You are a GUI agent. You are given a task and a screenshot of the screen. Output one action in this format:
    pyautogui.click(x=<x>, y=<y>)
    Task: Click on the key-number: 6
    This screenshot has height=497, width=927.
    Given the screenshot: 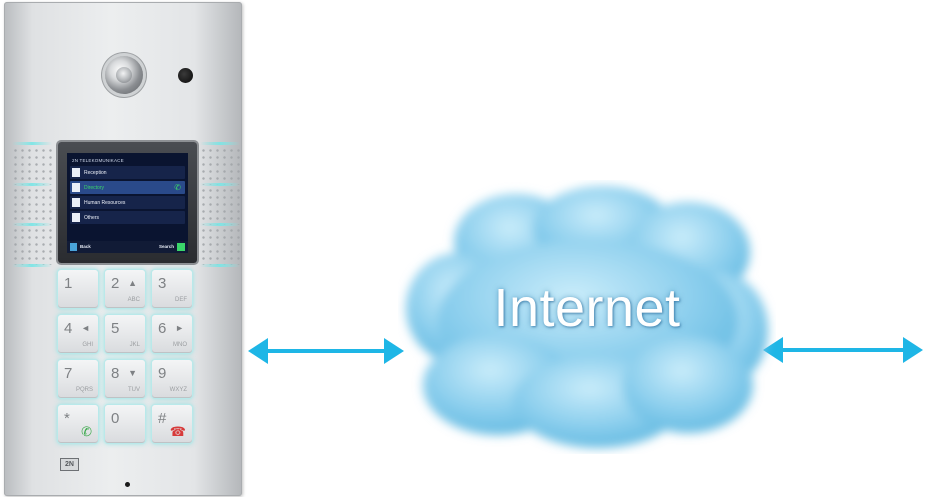 What is the action you would take?
    pyautogui.click(x=162, y=328)
    